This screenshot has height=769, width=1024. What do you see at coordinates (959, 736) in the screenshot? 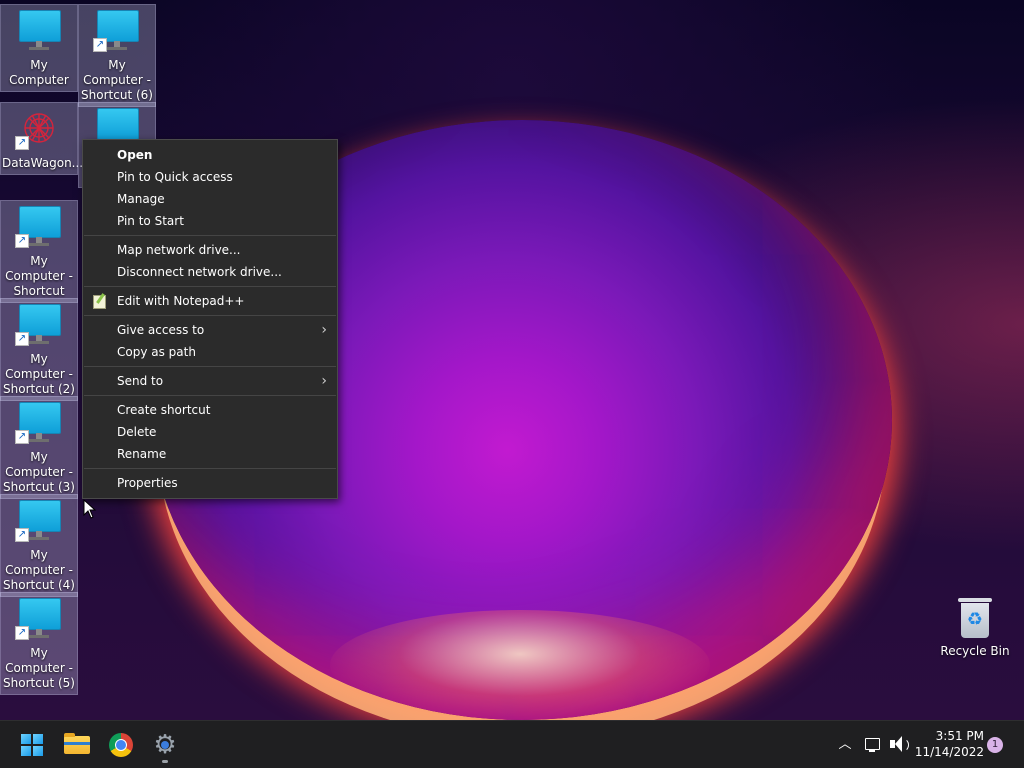
I see `clock-time: 3:51 PM` at bounding box center [959, 736].